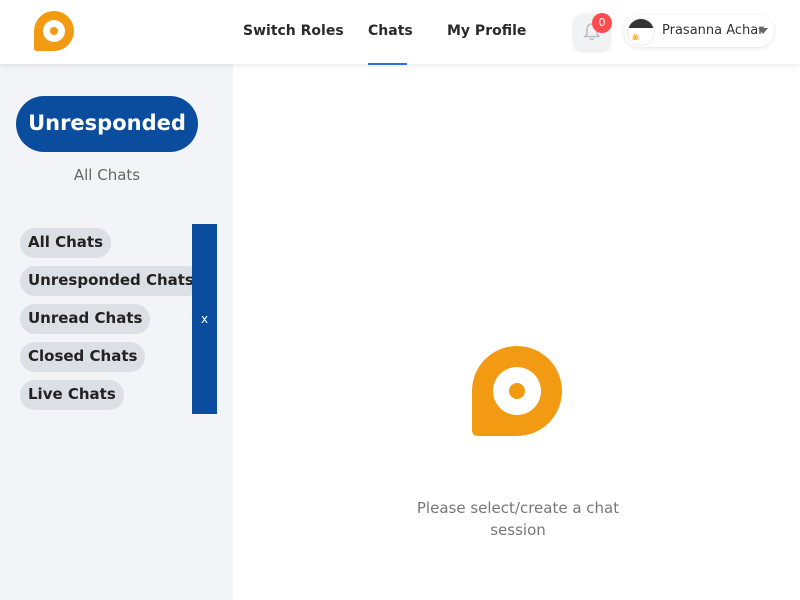 The width and height of the screenshot is (800, 600). What do you see at coordinates (111, 281) in the screenshot?
I see `filter-unresponded-chats: Unresponded Chats` at bounding box center [111, 281].